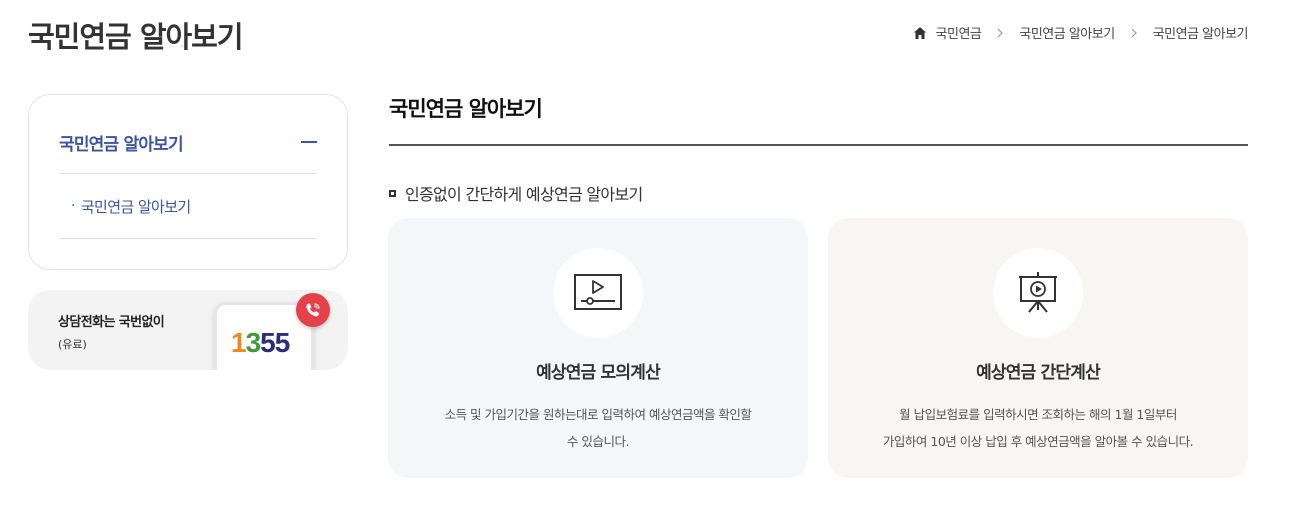 The image size is (1289, 511). What do you see at coordinates (466, 109) in the screenshot?
I see `content-title: 국민연금 알아보기` at bounding box center [466, 109].